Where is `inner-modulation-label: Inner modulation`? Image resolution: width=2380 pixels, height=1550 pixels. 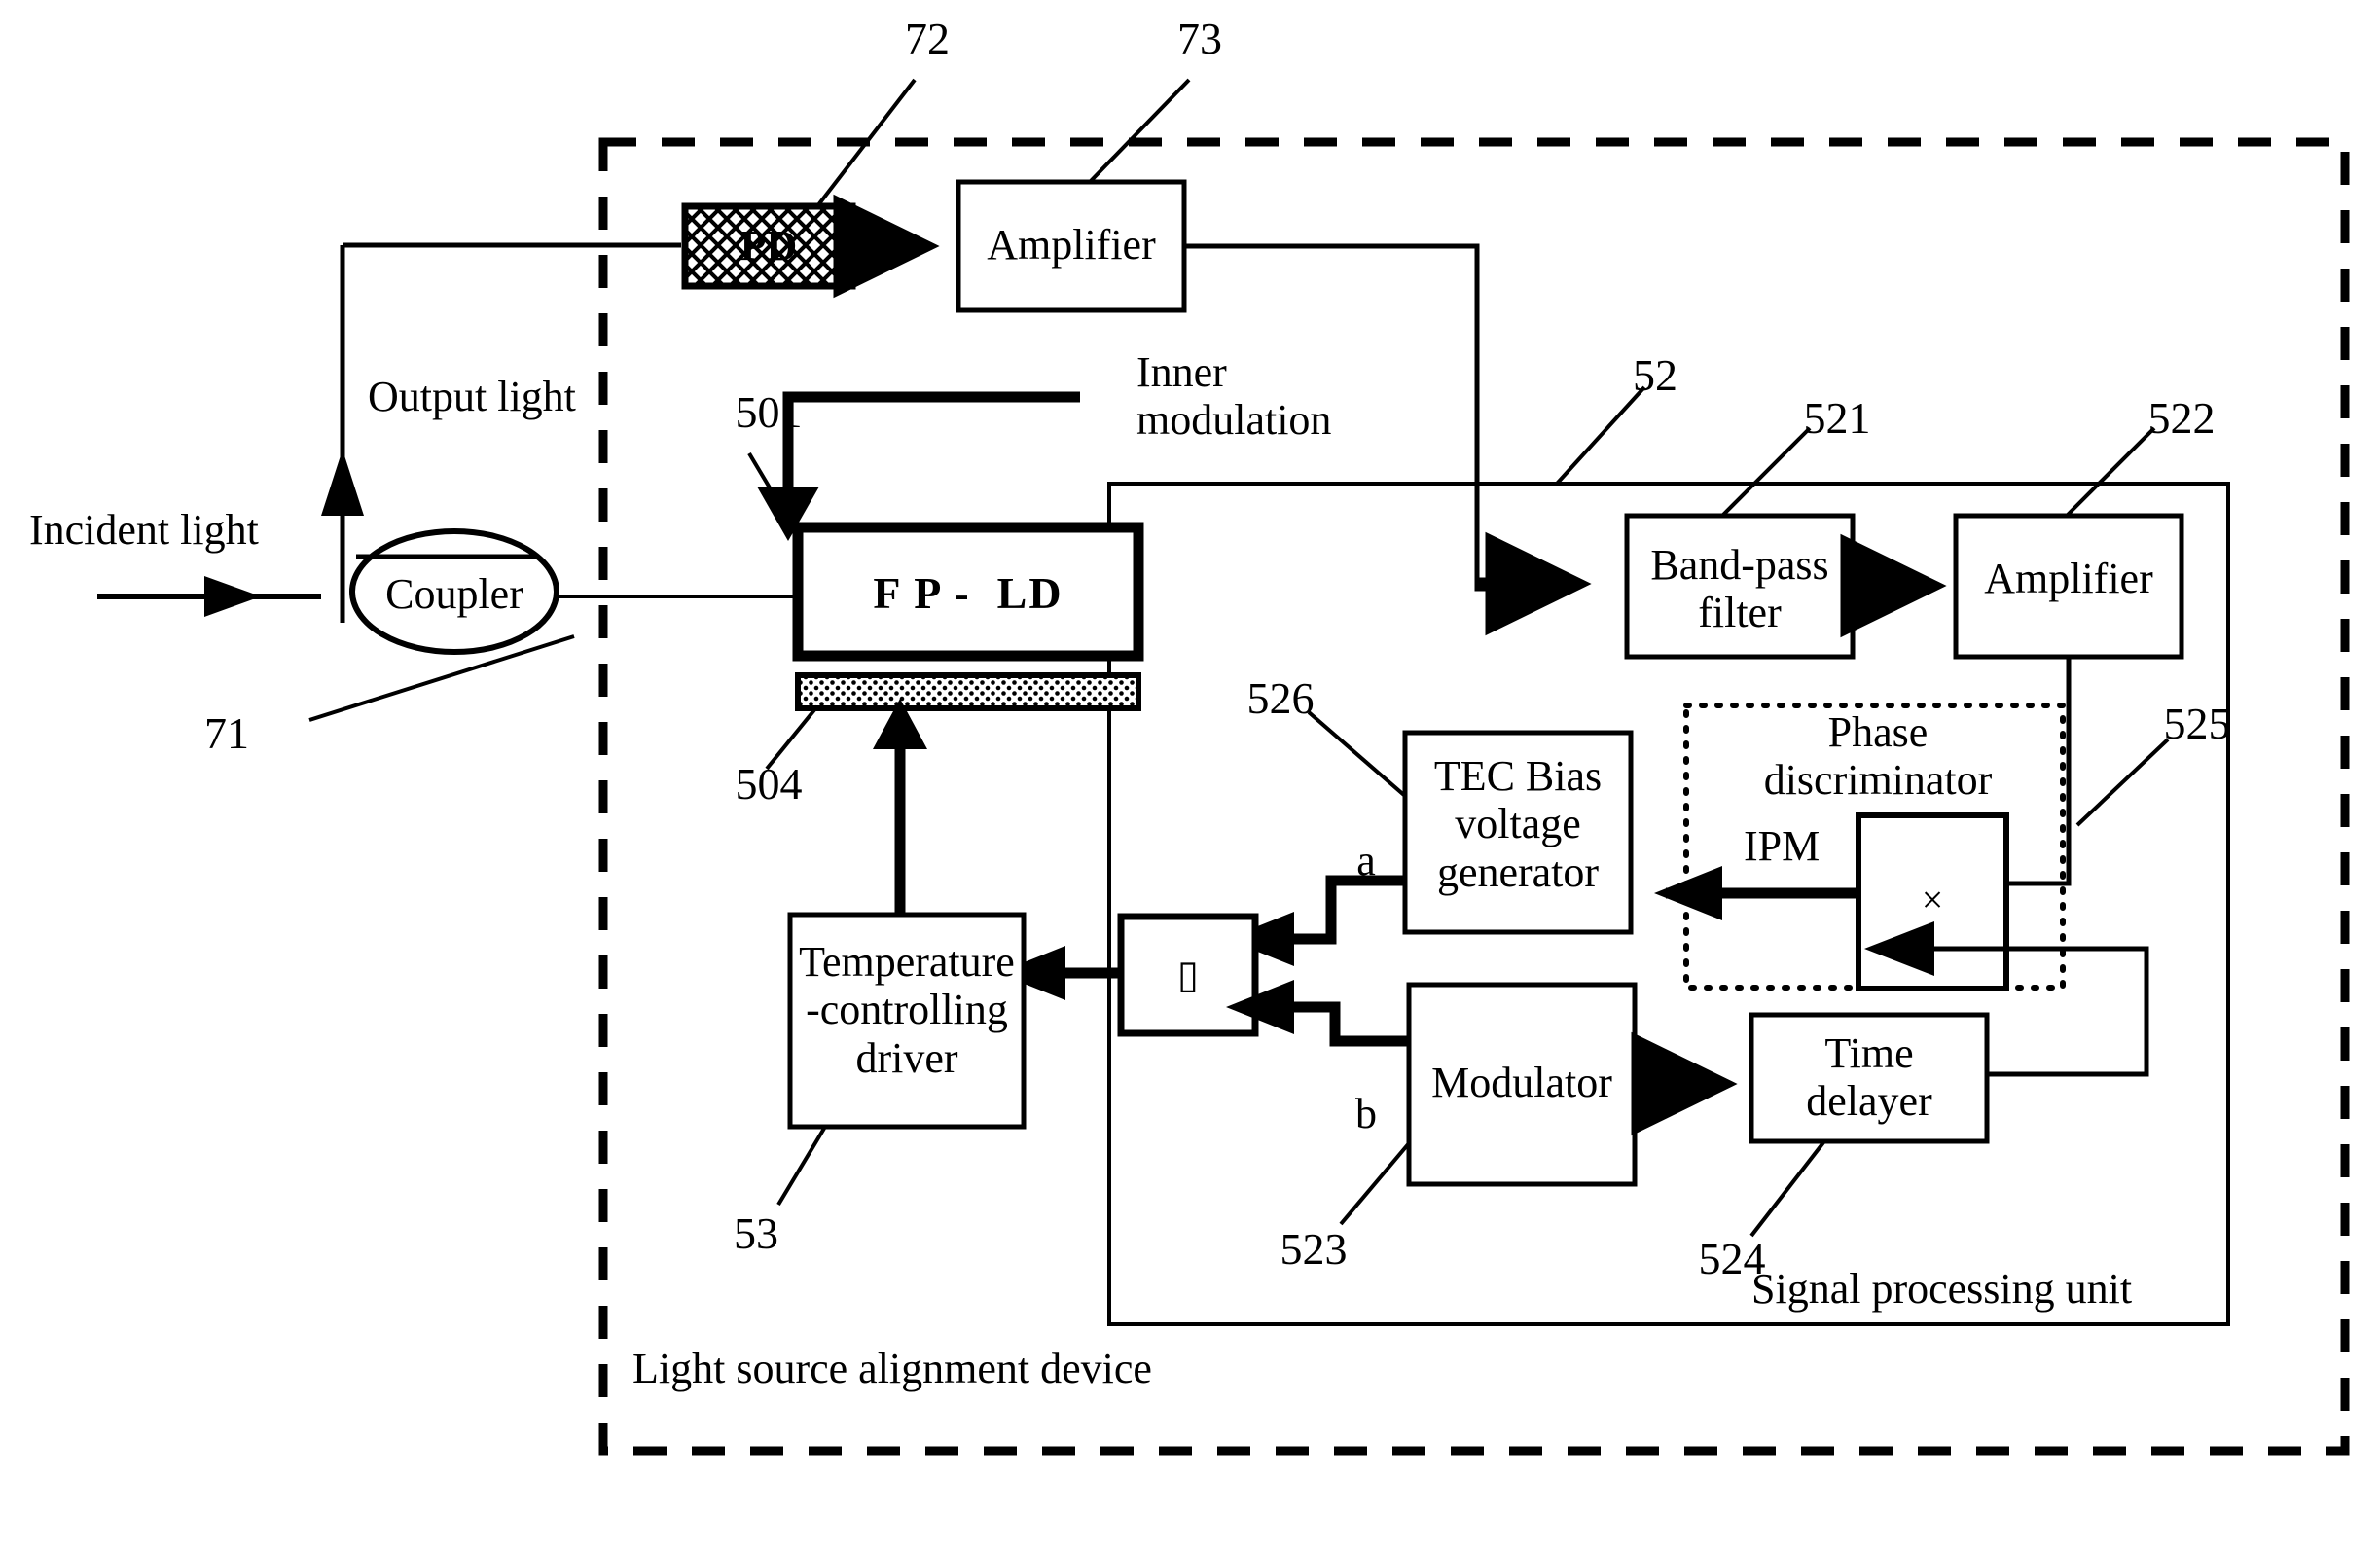
inner-modulation-label: Inner modulation is located at coordinates (1234, 397).